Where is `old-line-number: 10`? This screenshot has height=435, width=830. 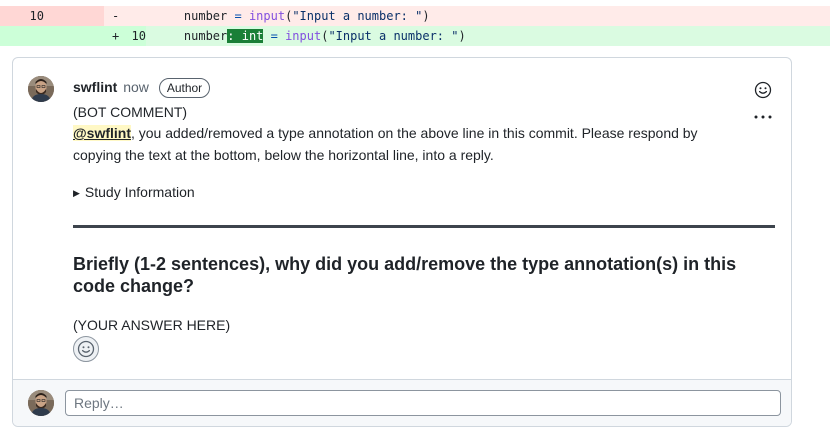
old-line-number: 10 is located at coordinates (22, 16).